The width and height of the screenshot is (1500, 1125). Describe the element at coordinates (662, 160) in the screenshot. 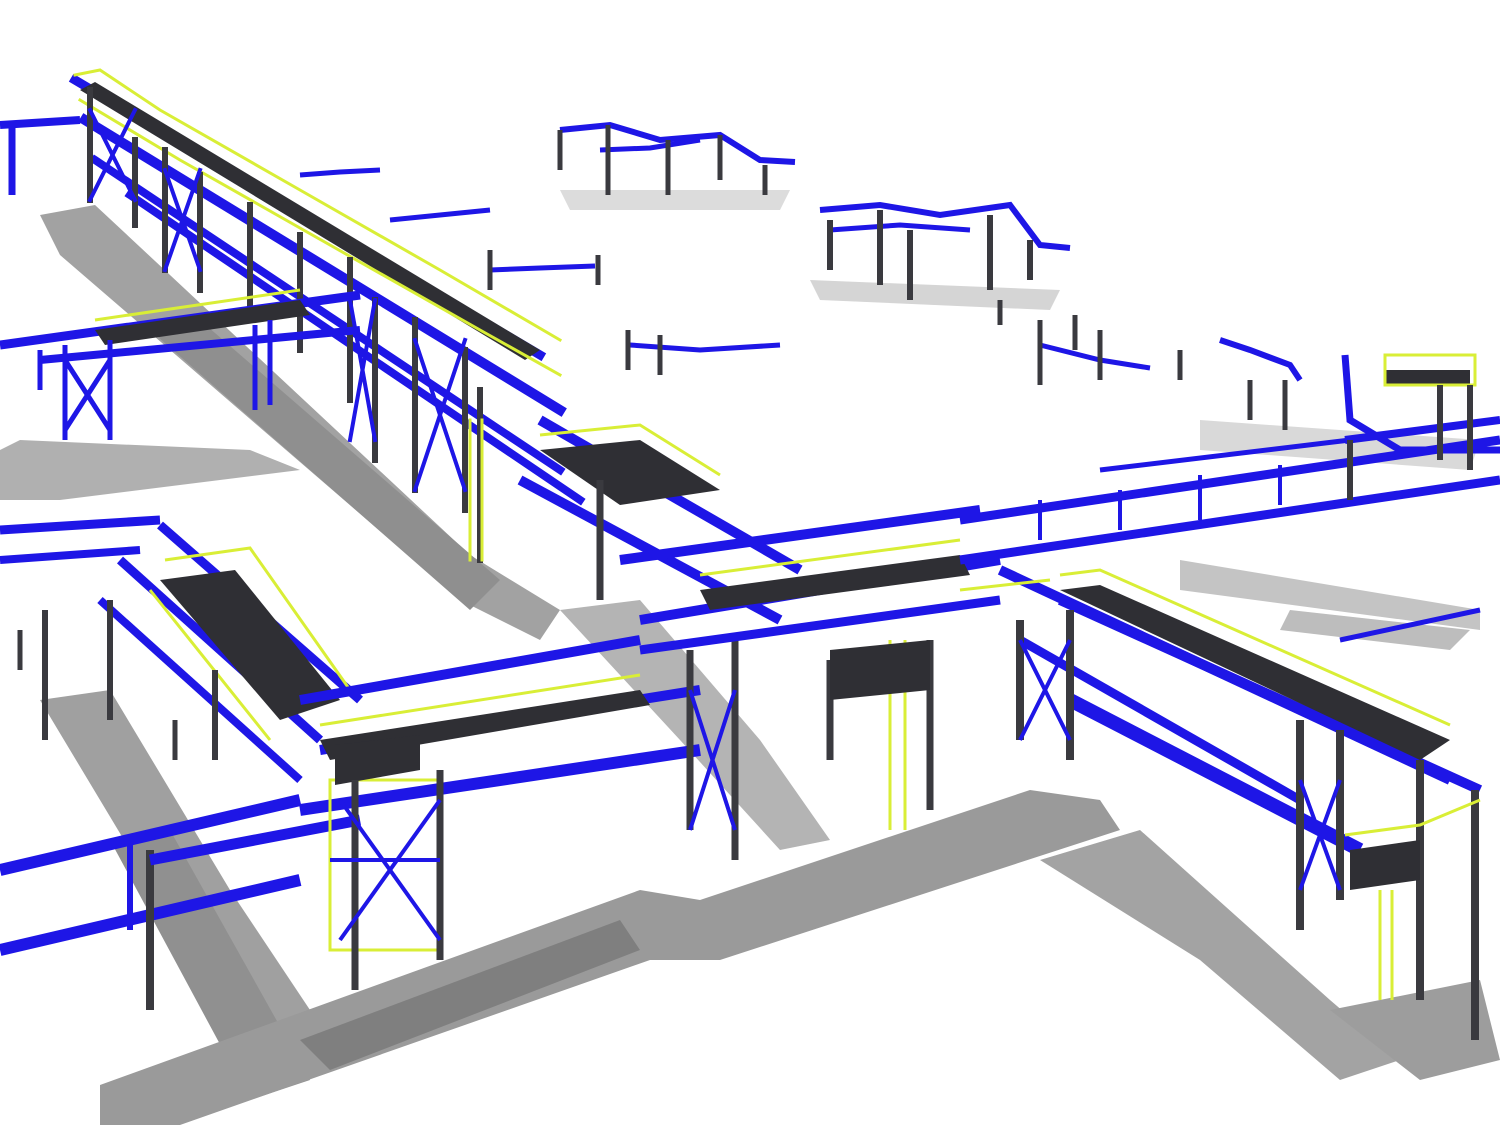

I see `top-frame-columns` at that location.